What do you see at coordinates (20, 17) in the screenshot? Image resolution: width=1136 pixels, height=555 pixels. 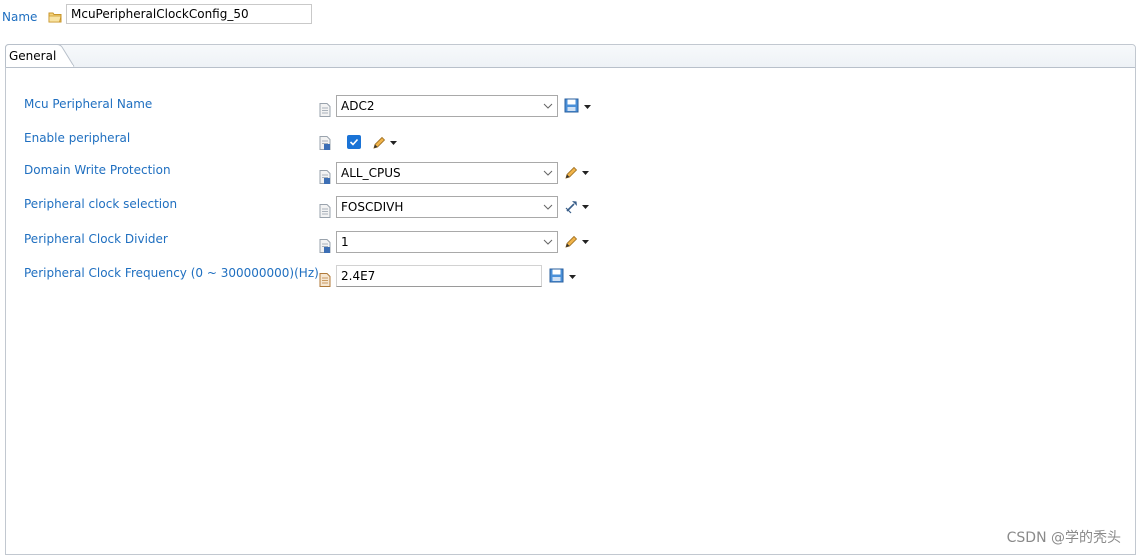 I see `name-label: Name` at bounding box center [20, 17].